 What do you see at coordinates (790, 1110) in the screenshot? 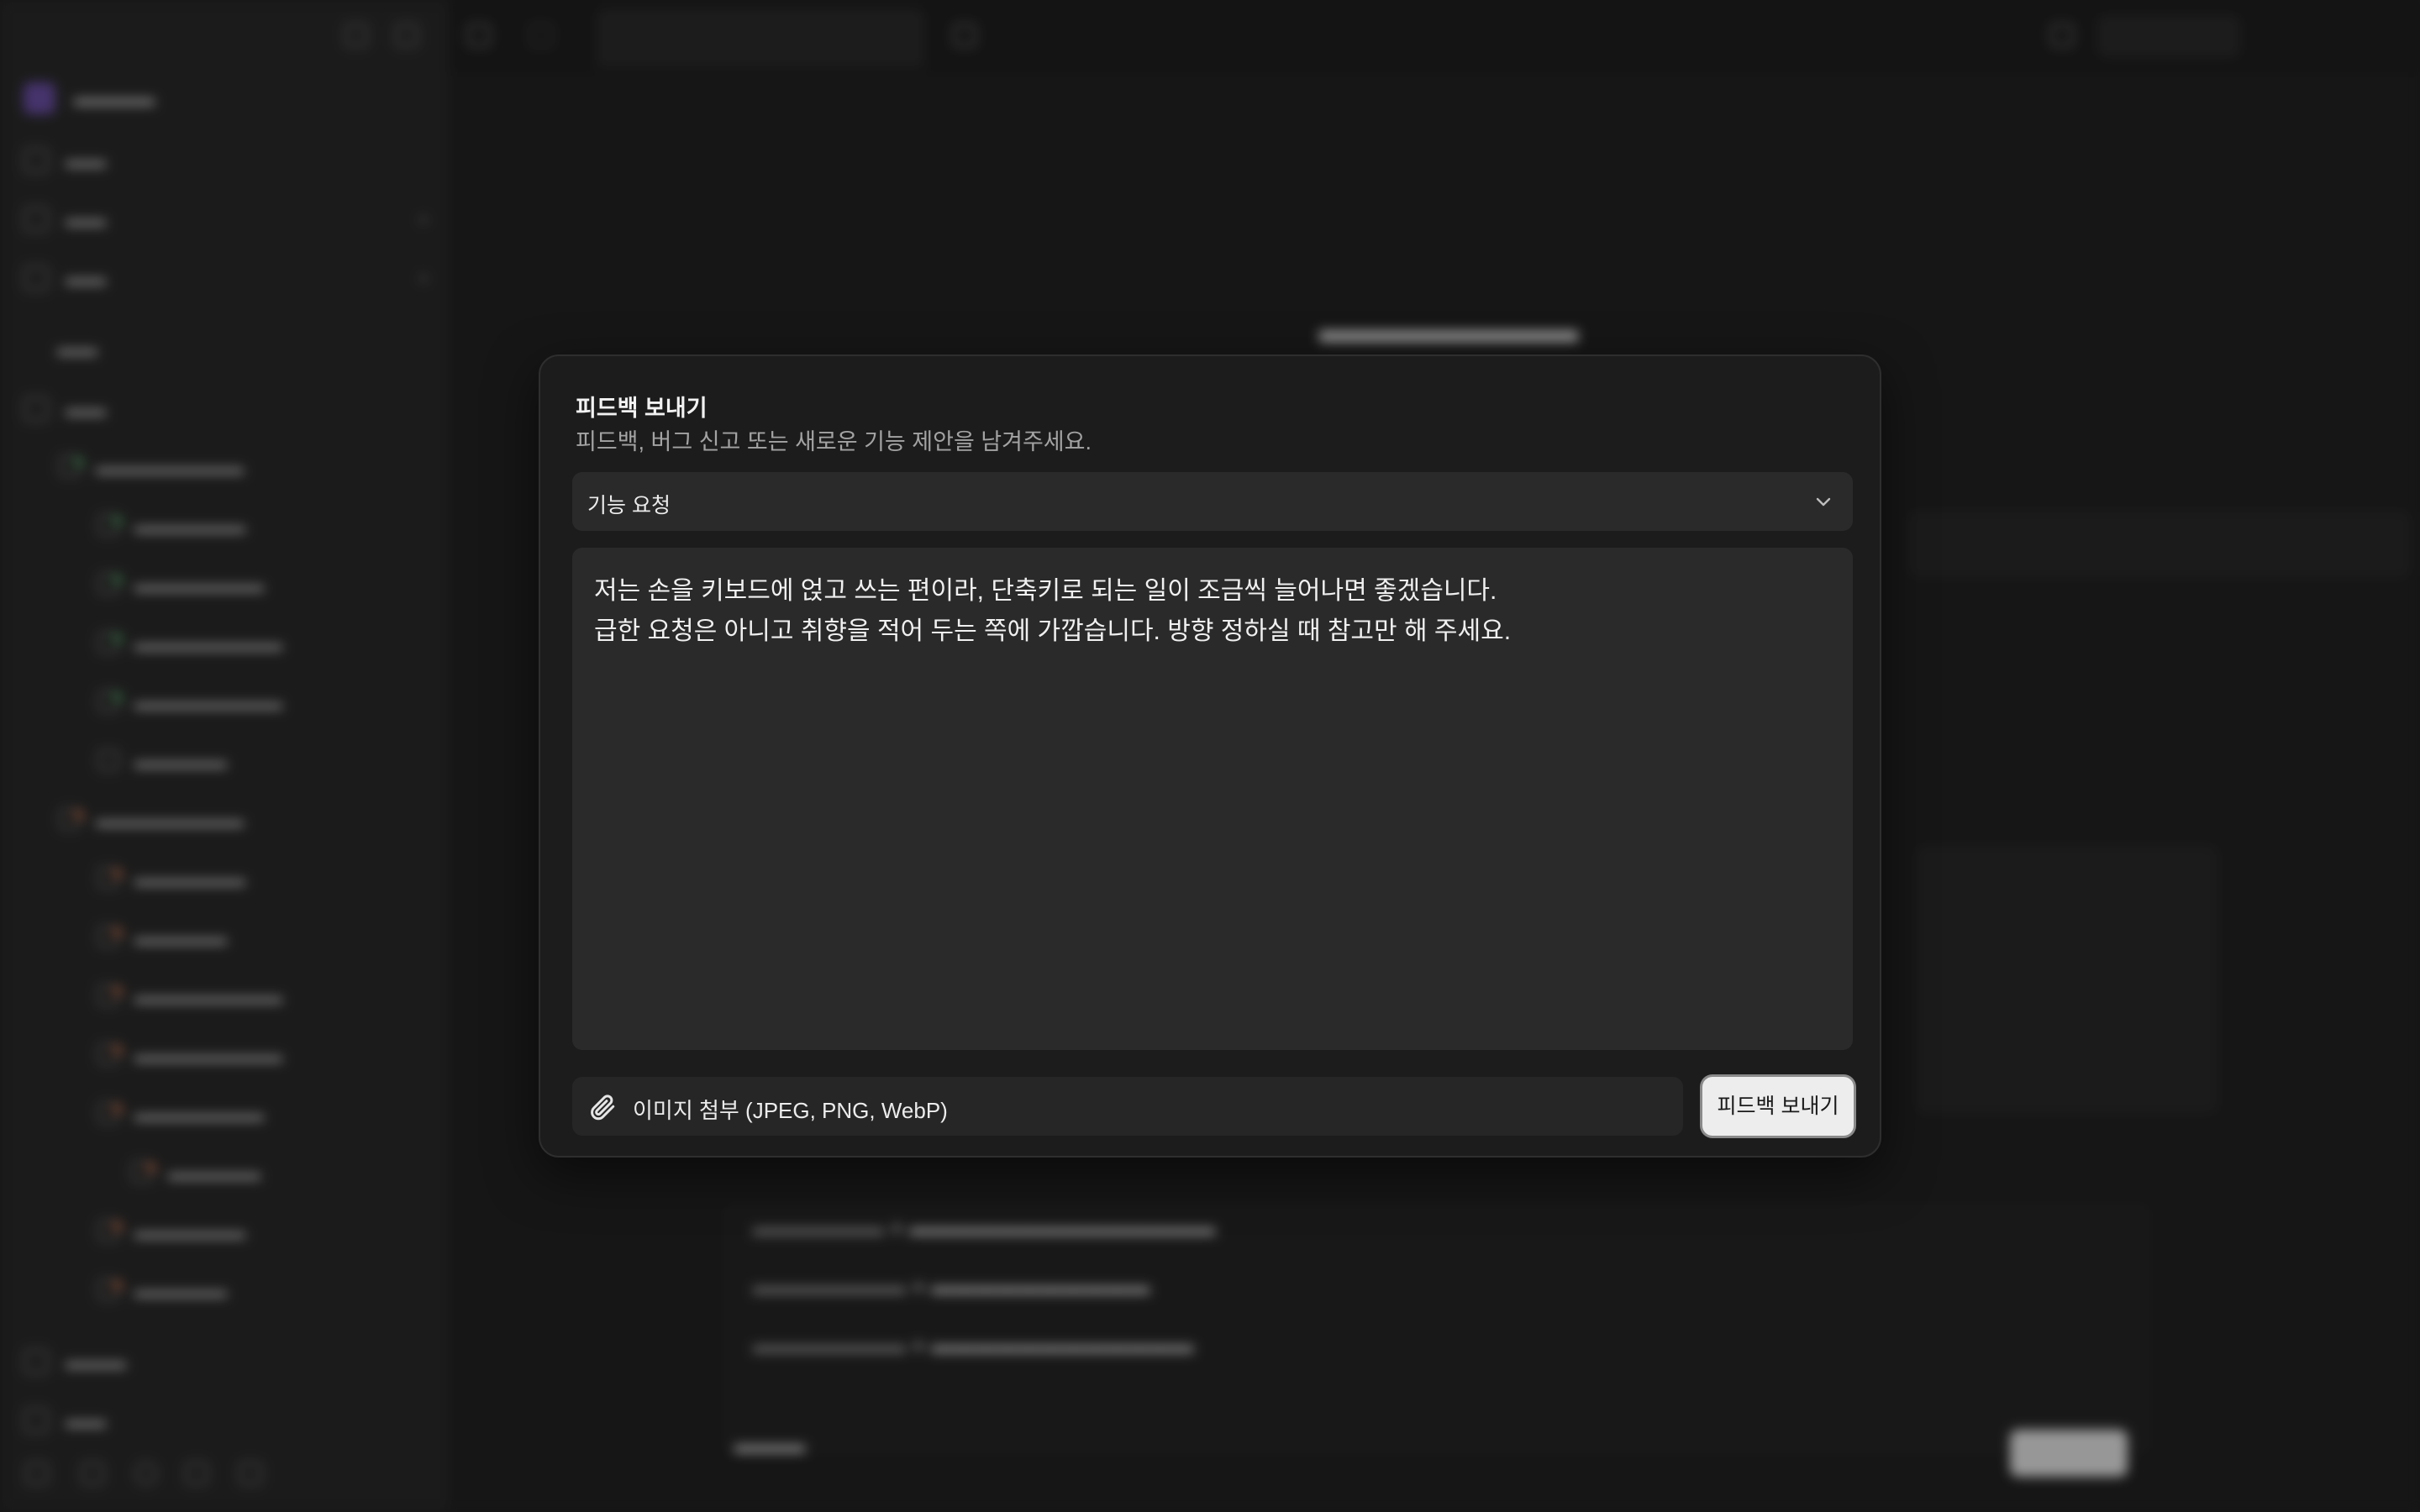
I see `attach-image-label: 이미지 첨부 (JPEG, PNG, WebP)` at bounding box center [790, 1110].